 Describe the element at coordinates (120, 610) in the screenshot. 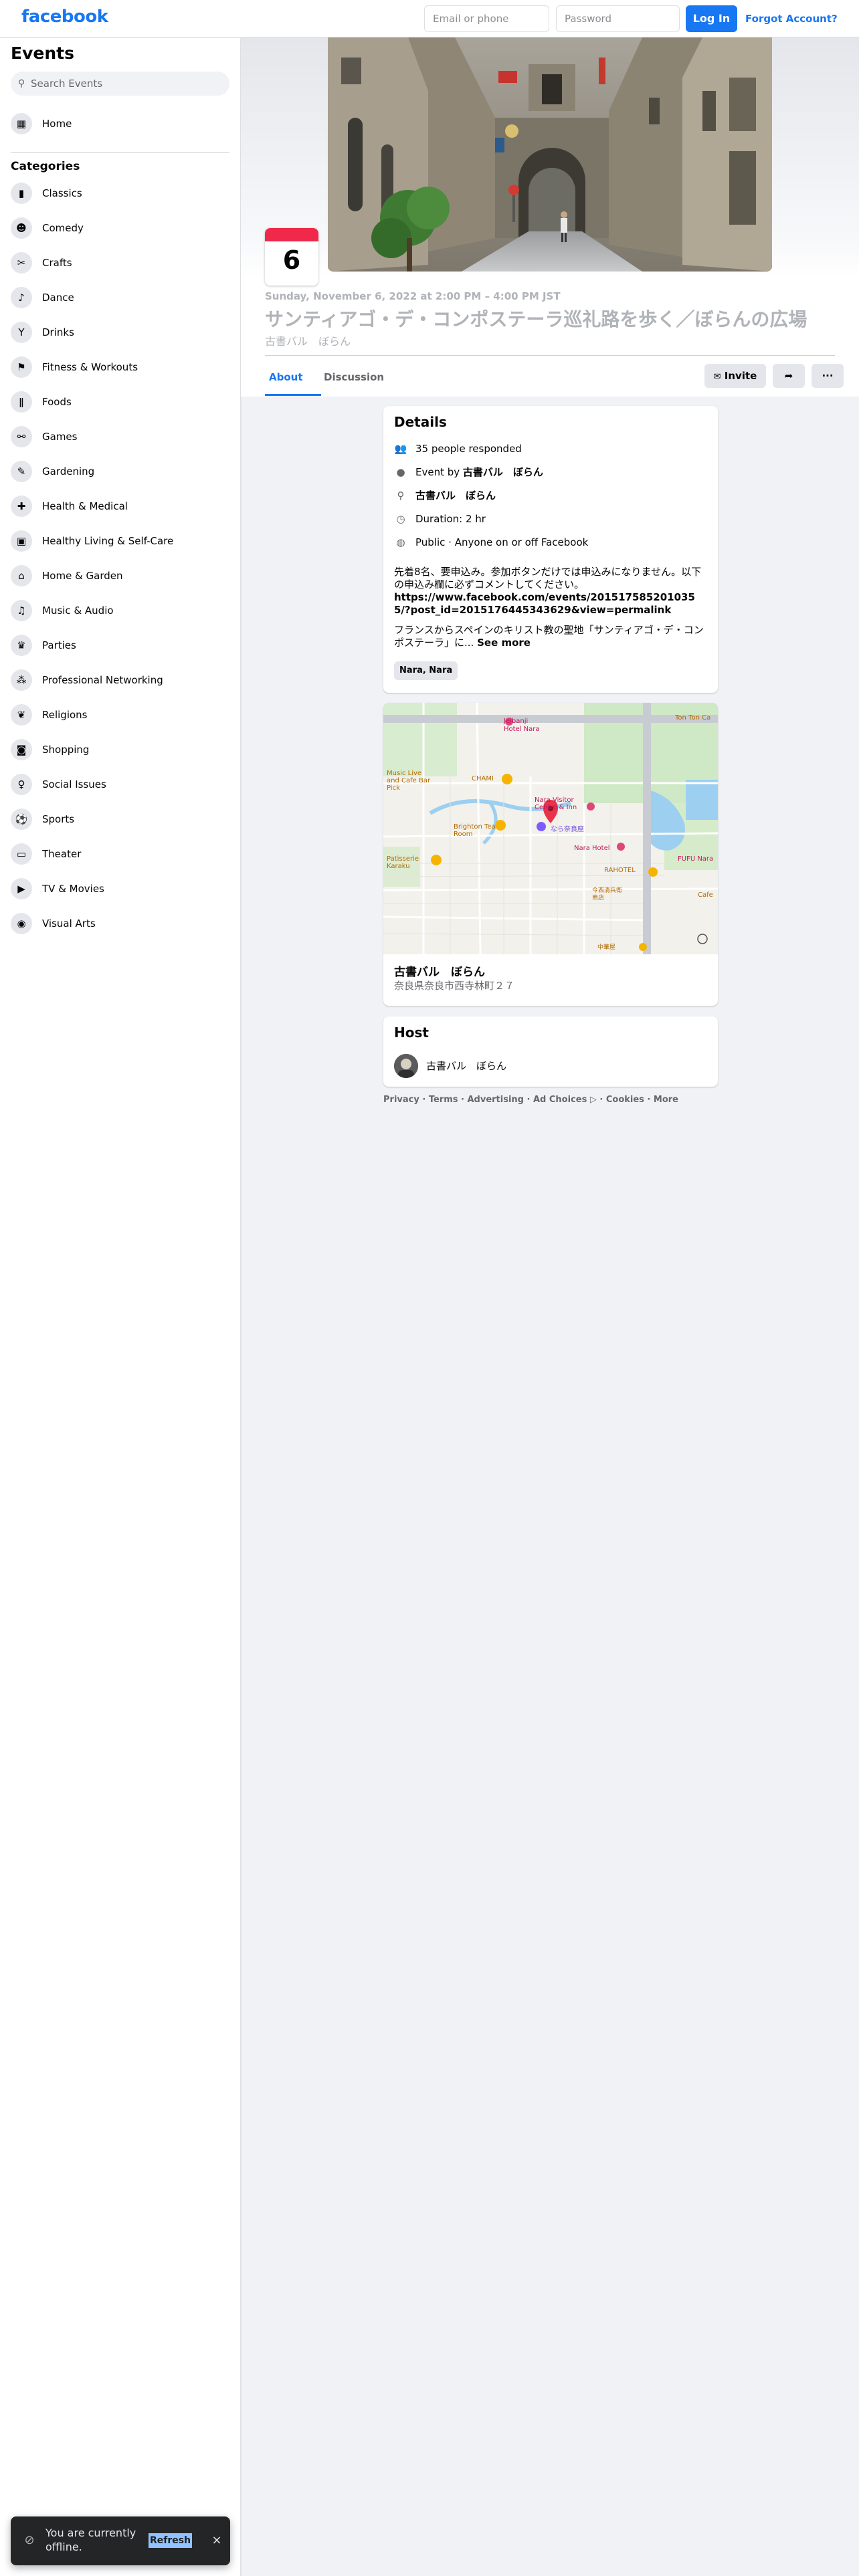

I see `sidebar-item-category: ♫ Music & Audio` at that location.